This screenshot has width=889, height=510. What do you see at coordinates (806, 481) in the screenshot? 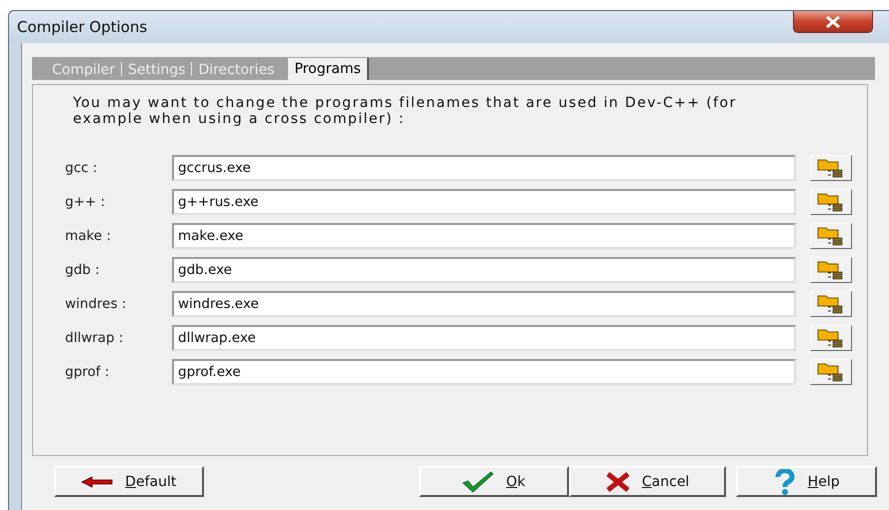
I see `help-button: Help` at bounding box center [806, 481].